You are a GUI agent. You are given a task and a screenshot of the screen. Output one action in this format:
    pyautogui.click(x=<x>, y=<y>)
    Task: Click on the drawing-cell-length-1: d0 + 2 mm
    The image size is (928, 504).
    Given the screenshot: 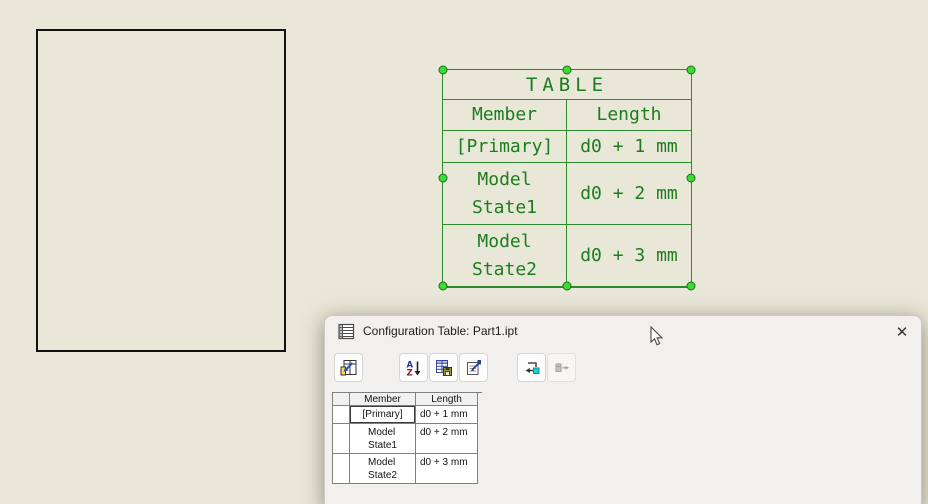 What is the action you would take?
    pyautogui.click(x=629, y=193)
    